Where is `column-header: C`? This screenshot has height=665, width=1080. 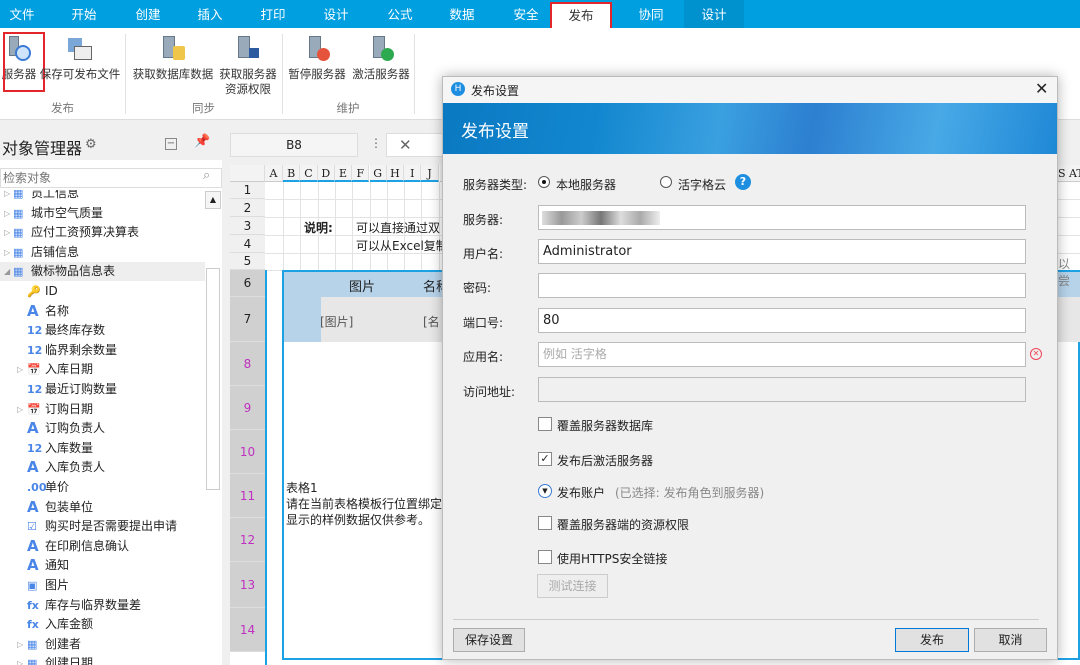
column-header: C is located at coordinates (309, 173).